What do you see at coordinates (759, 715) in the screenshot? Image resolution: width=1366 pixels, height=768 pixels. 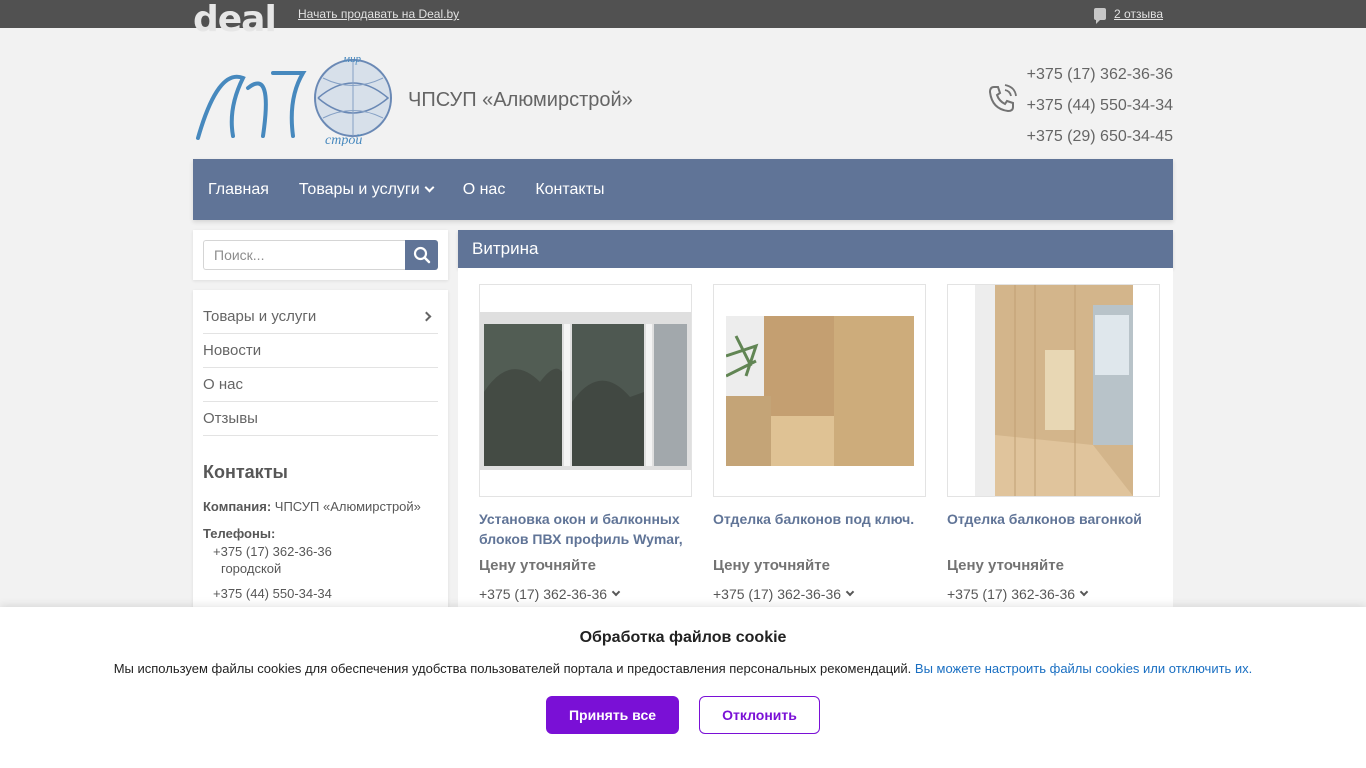 I see `decline-cookies-button: Отклонить` at bounding box center [759, 715].